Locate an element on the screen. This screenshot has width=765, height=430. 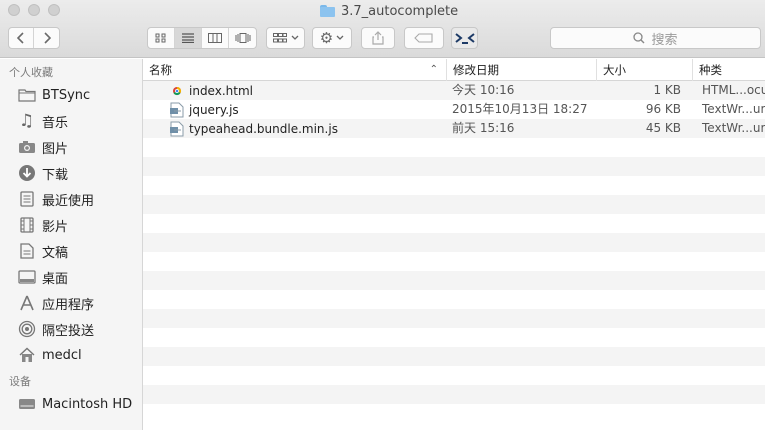
sidebar-item-pictures: 图片 is located at coordinates (71, 147).